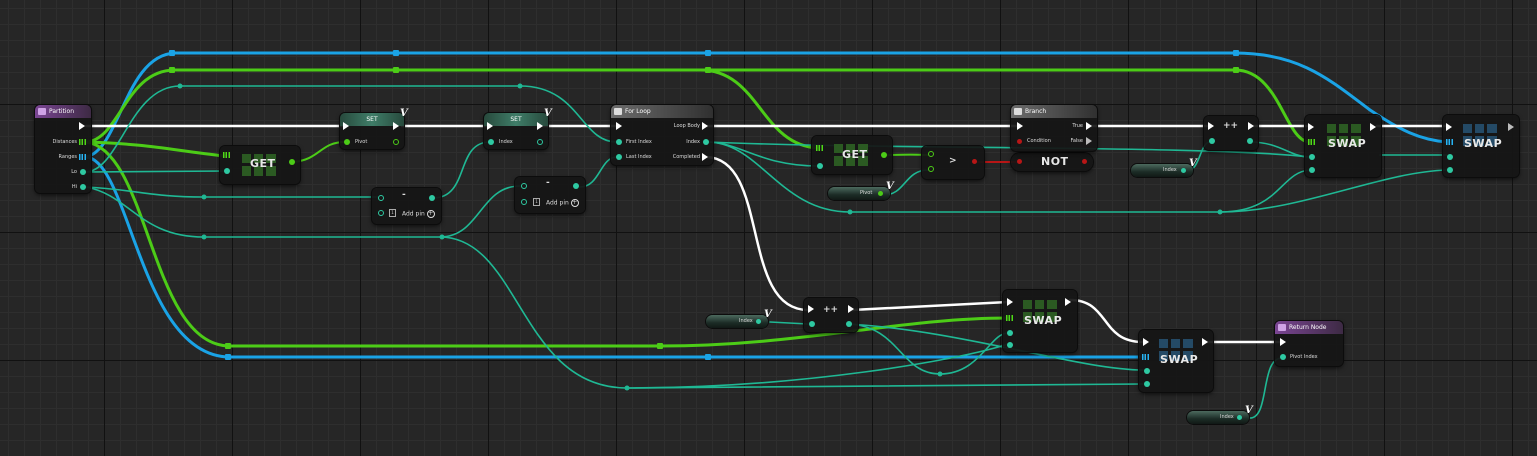 This screenshot has height=456, width=1537. I want to click on partition-node: Partition Distances Ranges Lo Hi, so click(63, 149).